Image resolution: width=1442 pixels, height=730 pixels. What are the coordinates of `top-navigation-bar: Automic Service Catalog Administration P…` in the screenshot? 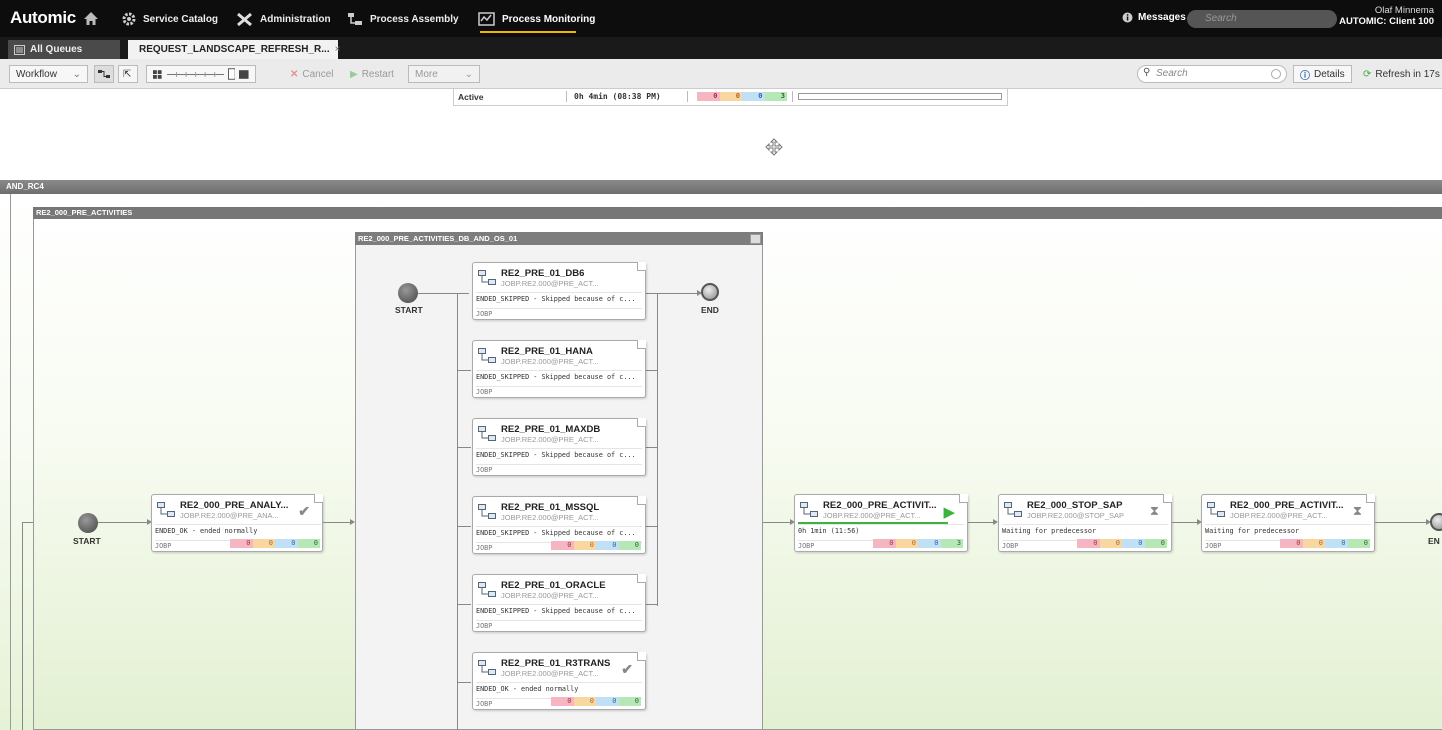 It's located at (721, 18).